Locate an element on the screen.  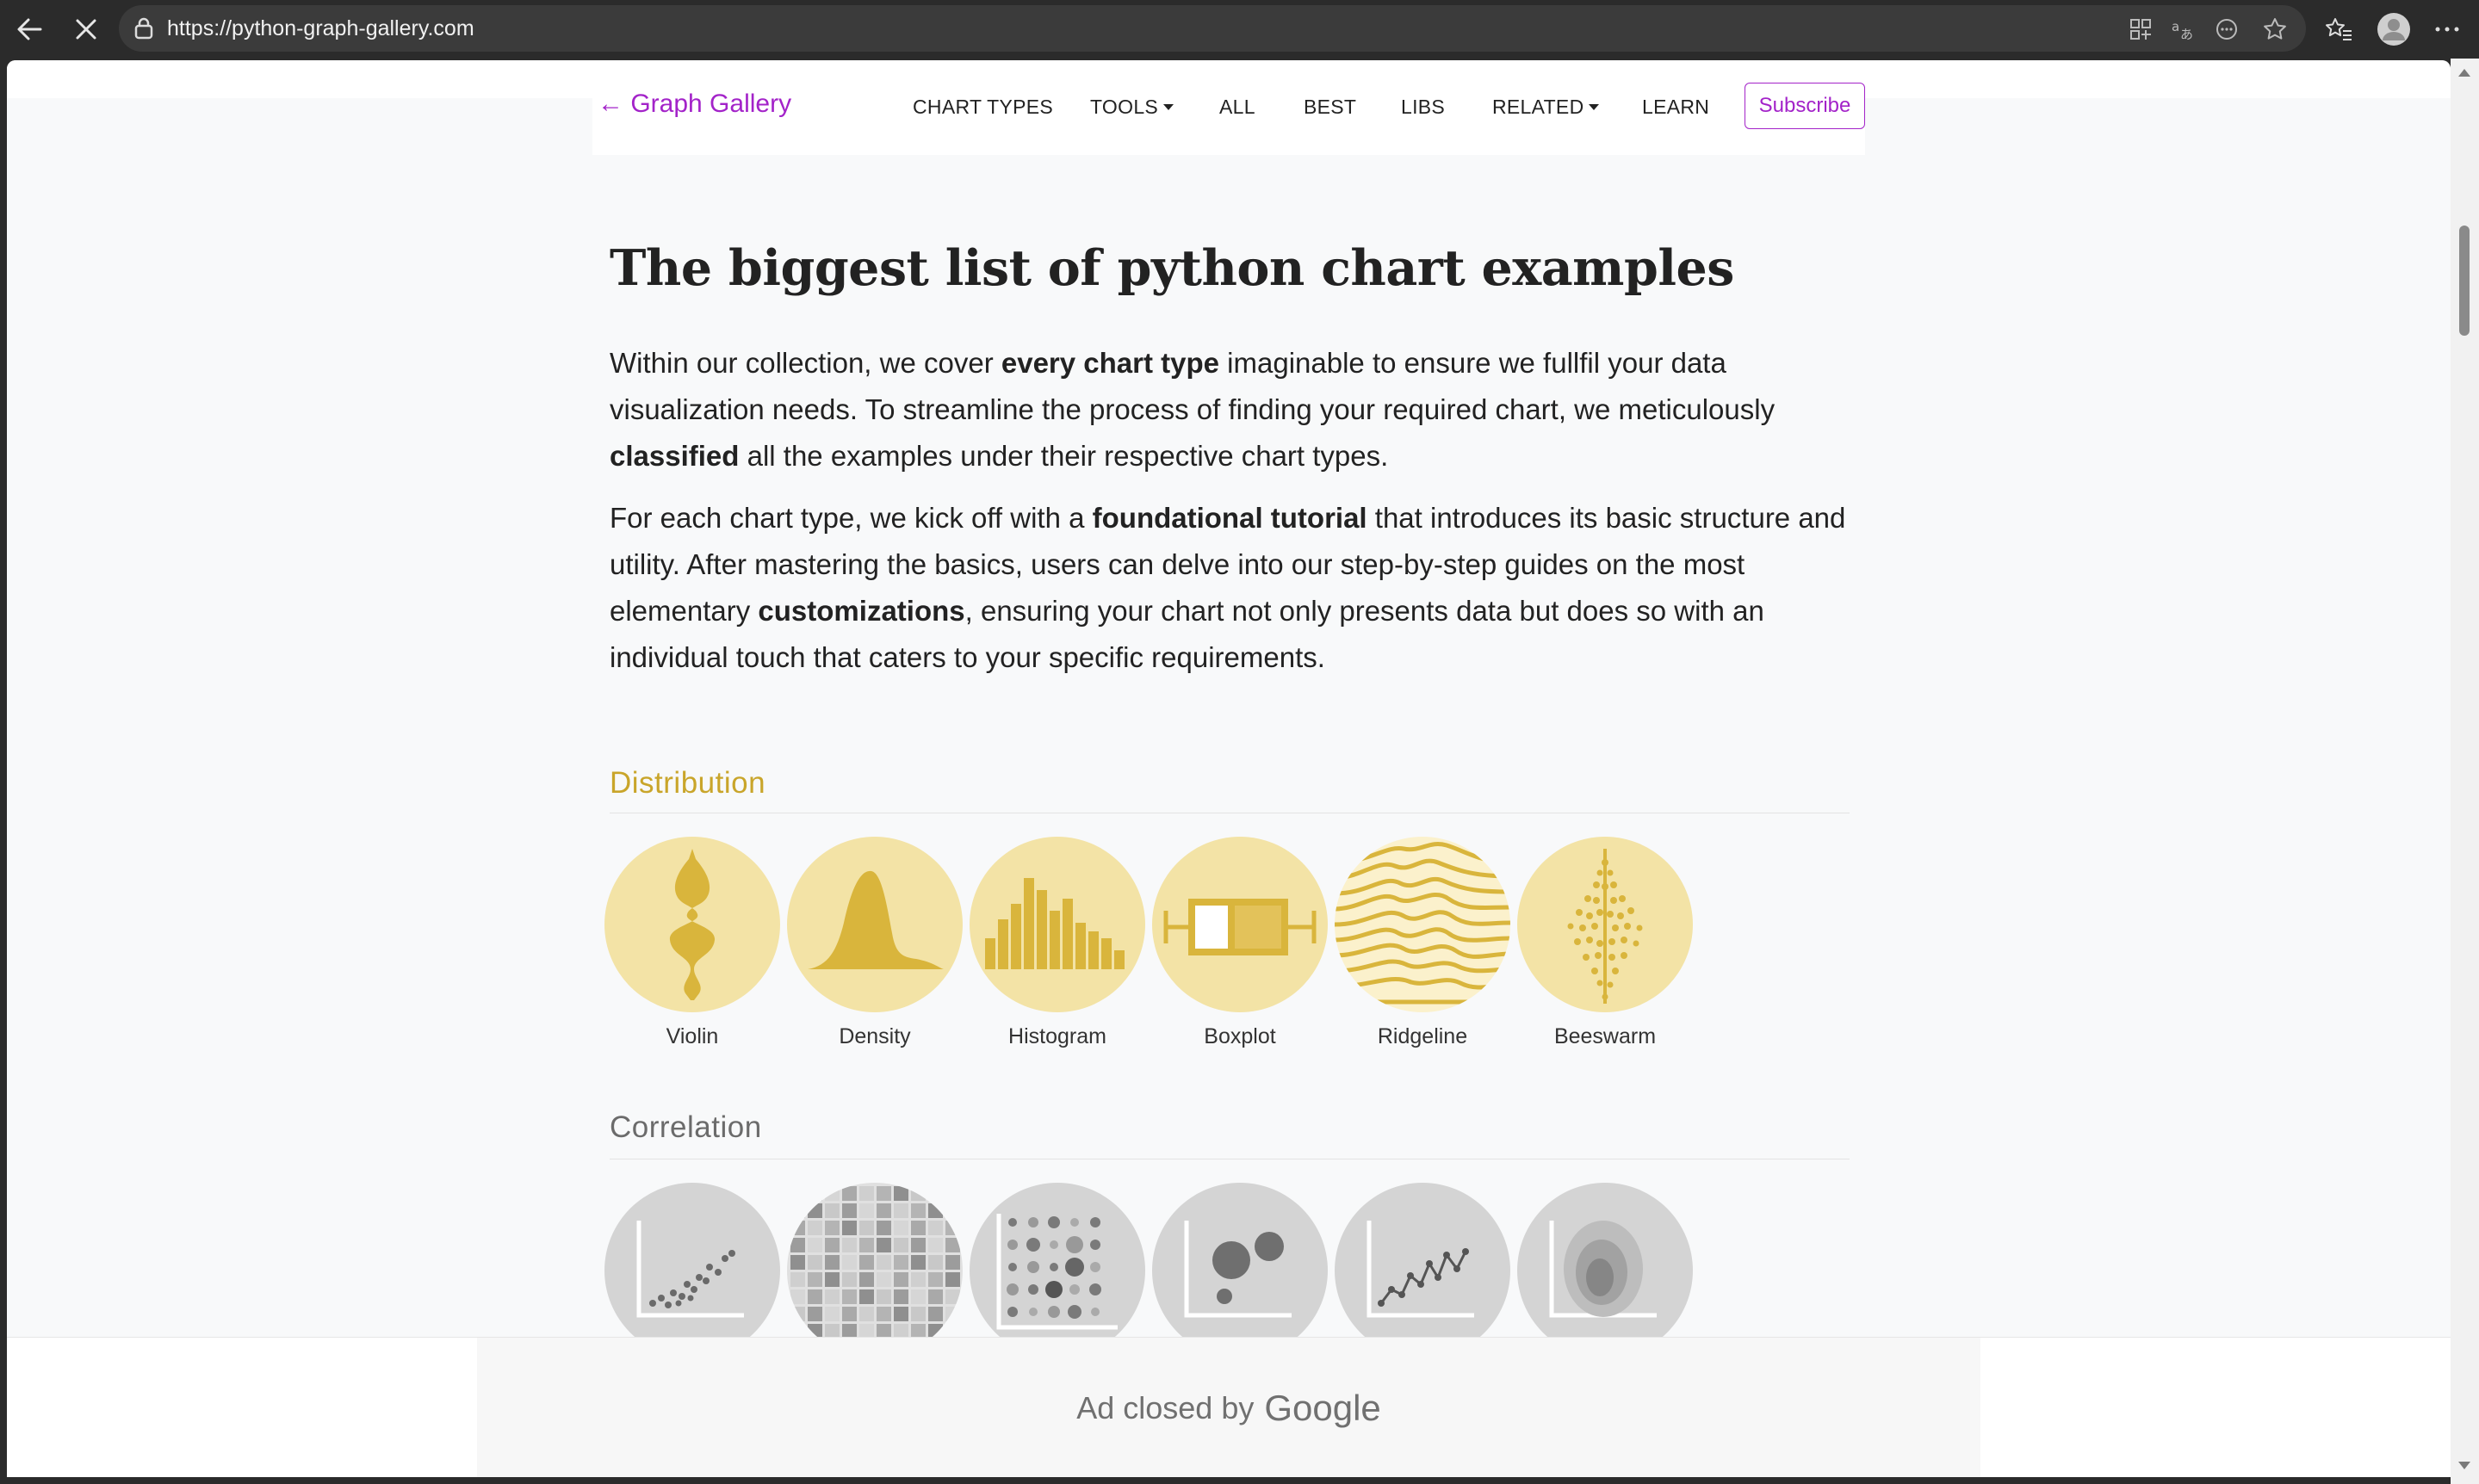
nav-tools: TOOLS is located at coordinates (1132, 107).